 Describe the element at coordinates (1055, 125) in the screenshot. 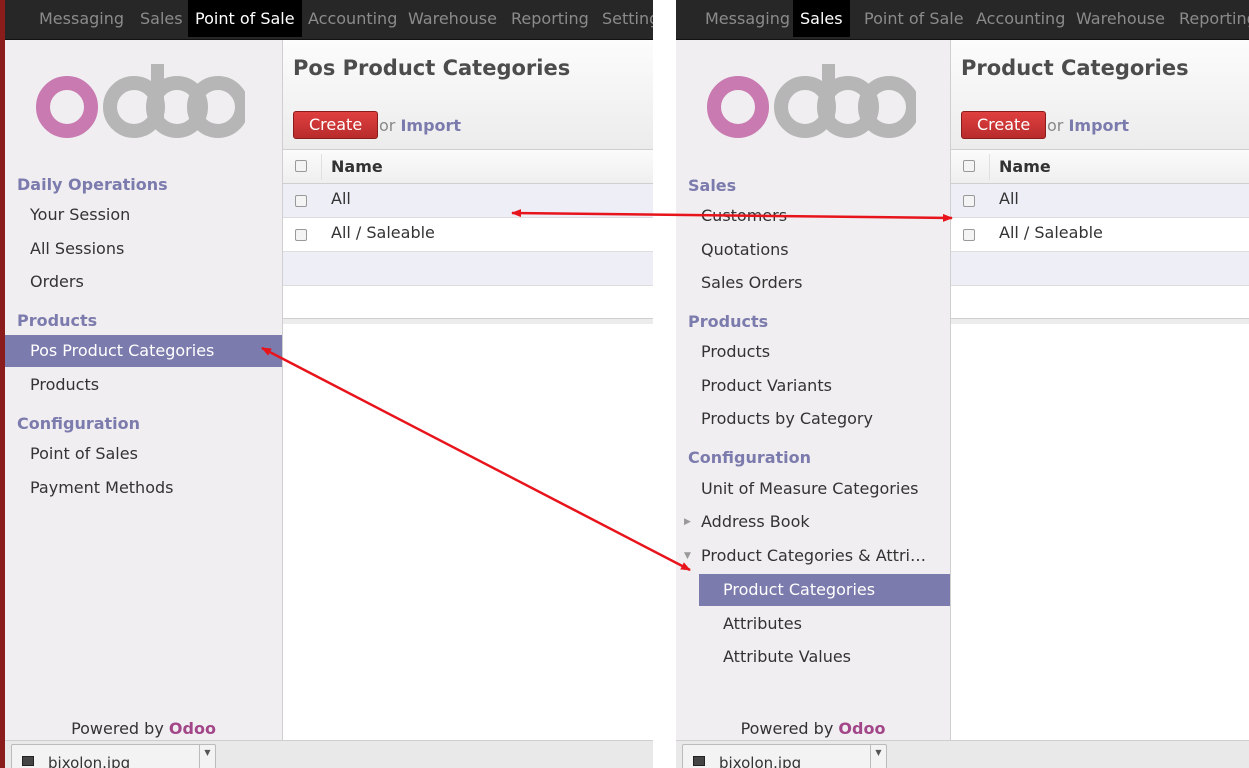

I see `or-label: or` at that location.